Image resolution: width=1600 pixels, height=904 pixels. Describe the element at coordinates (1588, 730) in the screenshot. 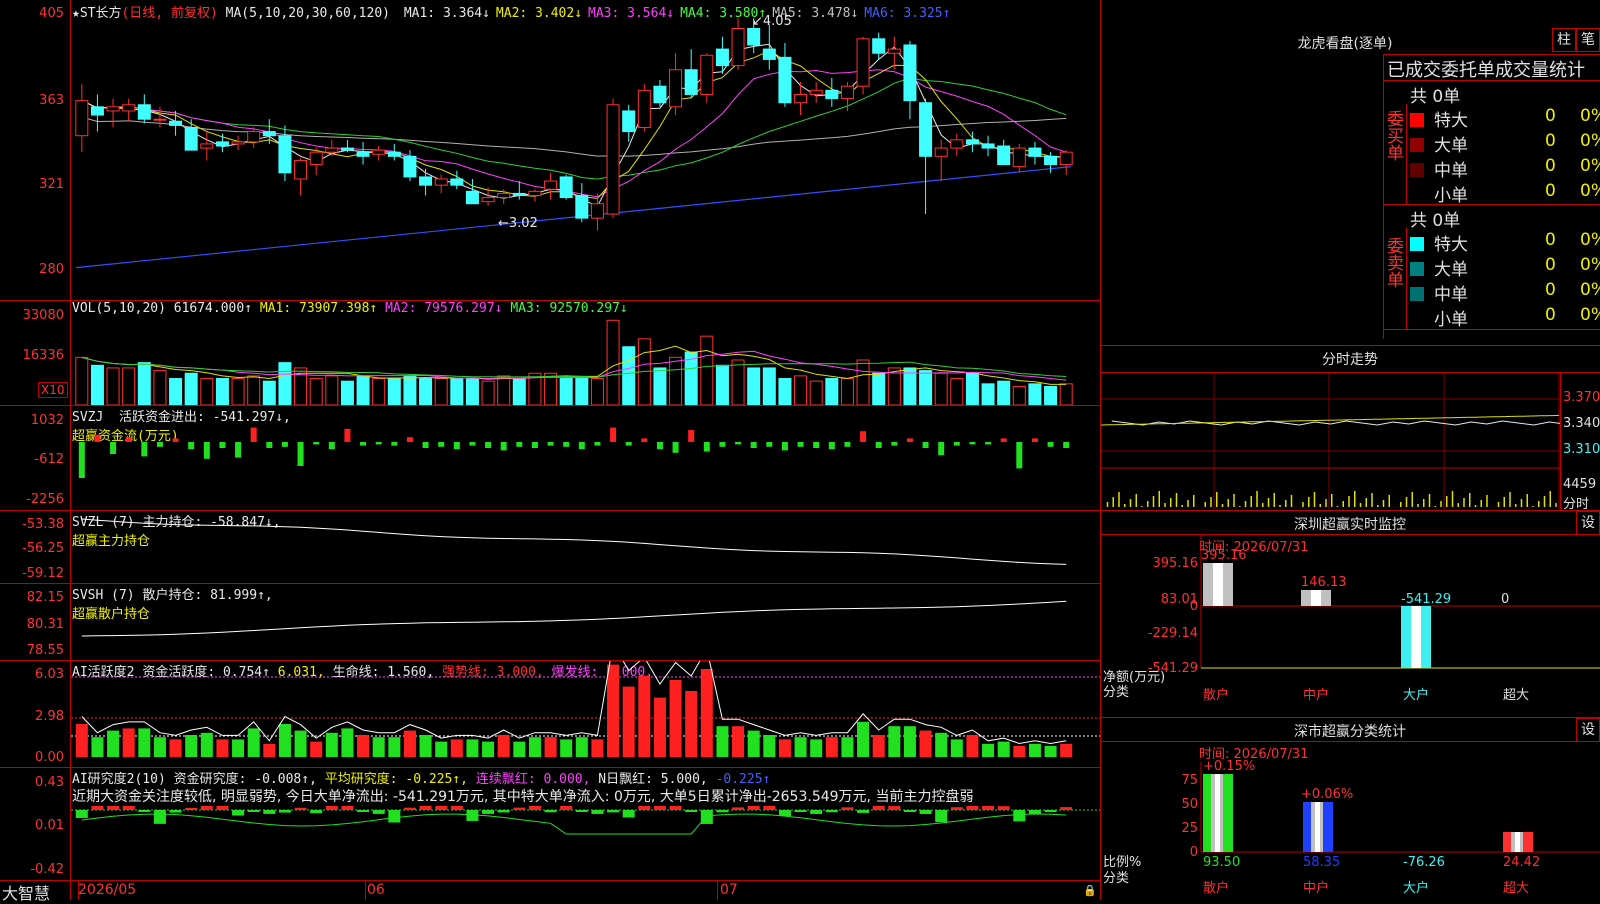

I see `class-settings-button: 设` at that location.